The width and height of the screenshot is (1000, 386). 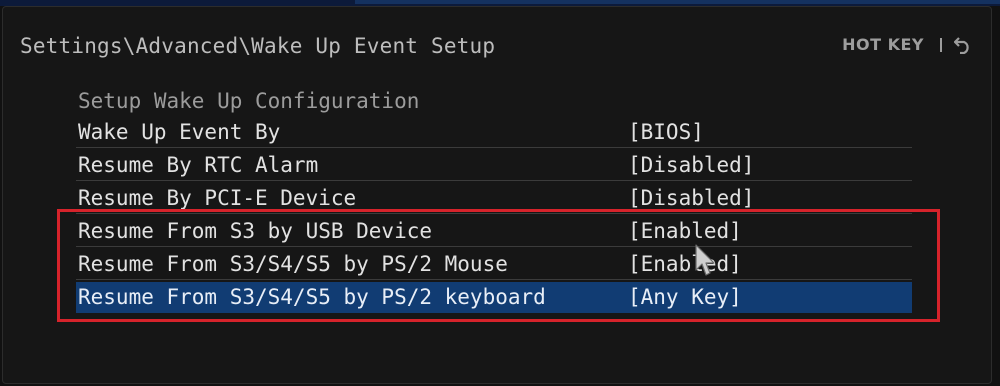 What do you see at coordinates (666, 132) in the screenshot?
I see `setting-value: [BIOS]` at bounding box center [666, 132].